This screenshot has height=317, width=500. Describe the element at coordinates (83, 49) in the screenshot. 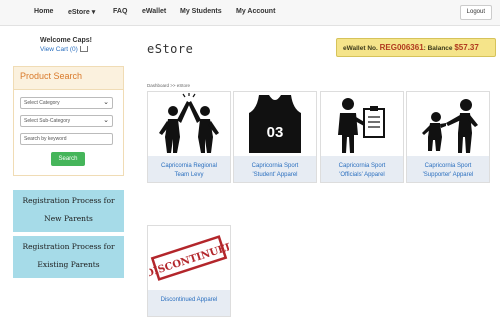

I see `cart-icon` at that location.